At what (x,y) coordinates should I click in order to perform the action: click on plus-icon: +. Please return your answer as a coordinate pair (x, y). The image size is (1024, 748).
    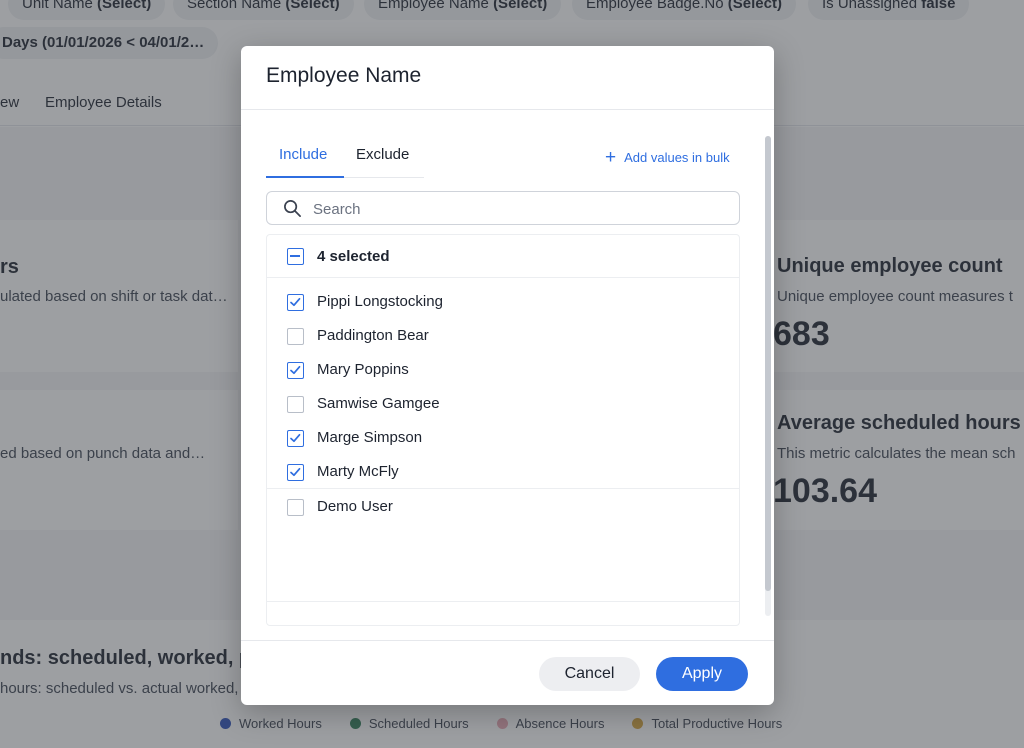
    Looking at the image, I should click on (611, 157).